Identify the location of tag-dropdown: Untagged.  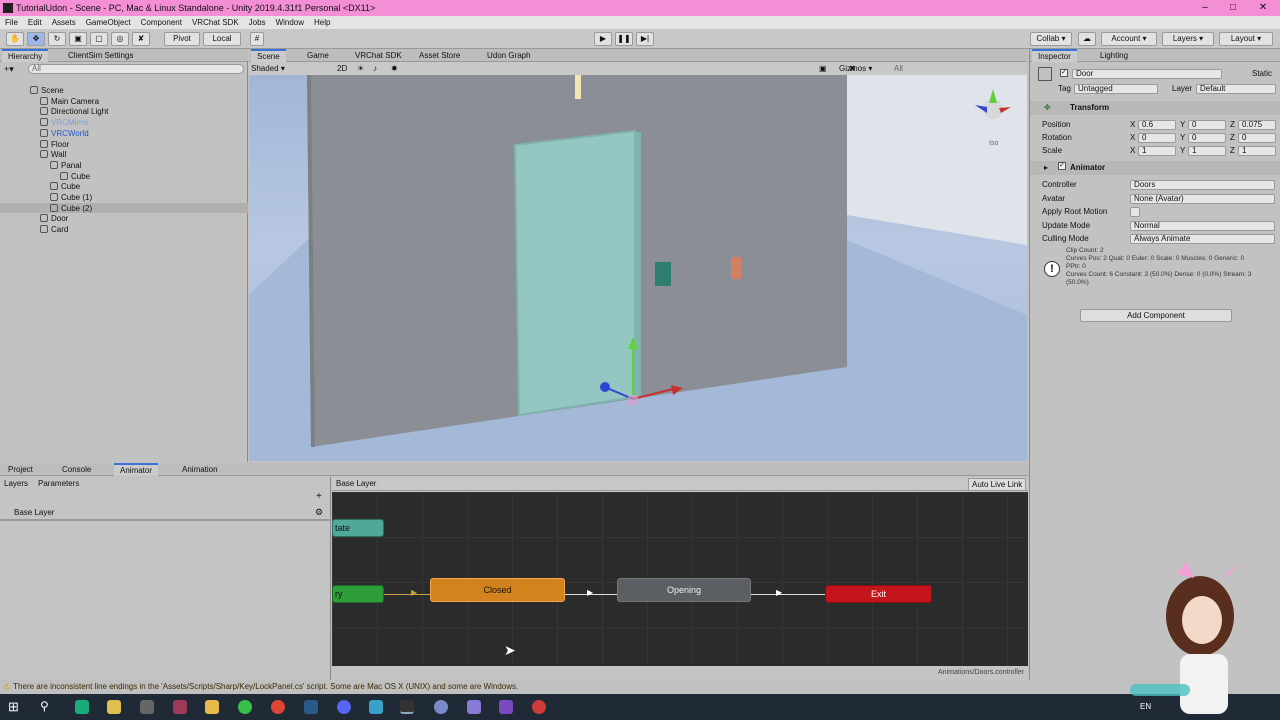
(1116, 89).